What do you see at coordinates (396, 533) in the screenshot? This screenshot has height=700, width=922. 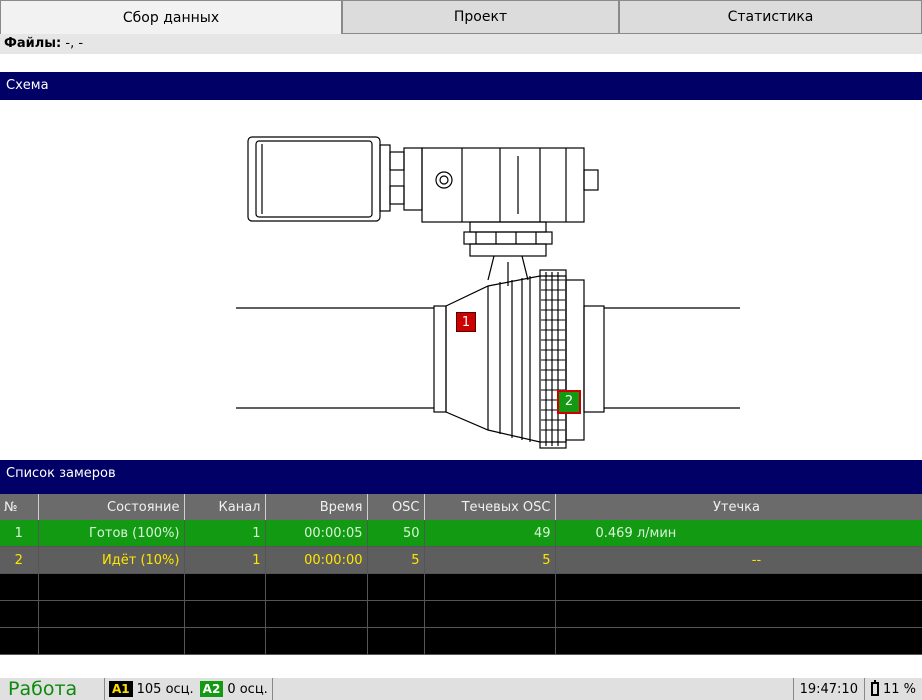 I see `cell-osc: 50` at bounding box center [396, 533].